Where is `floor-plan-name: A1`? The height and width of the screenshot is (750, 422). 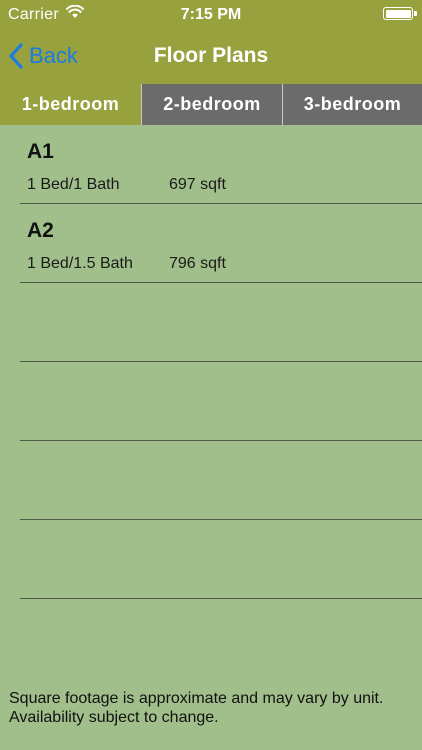
floor-plan-name: A1 is located at coordinates (40, 151).